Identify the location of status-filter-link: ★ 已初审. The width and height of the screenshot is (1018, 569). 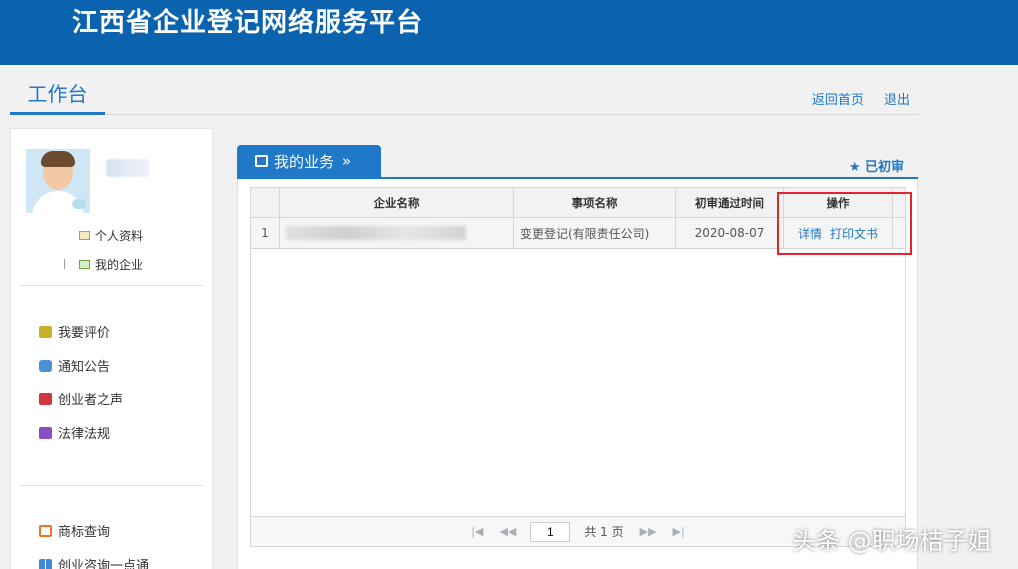
(876, 165).